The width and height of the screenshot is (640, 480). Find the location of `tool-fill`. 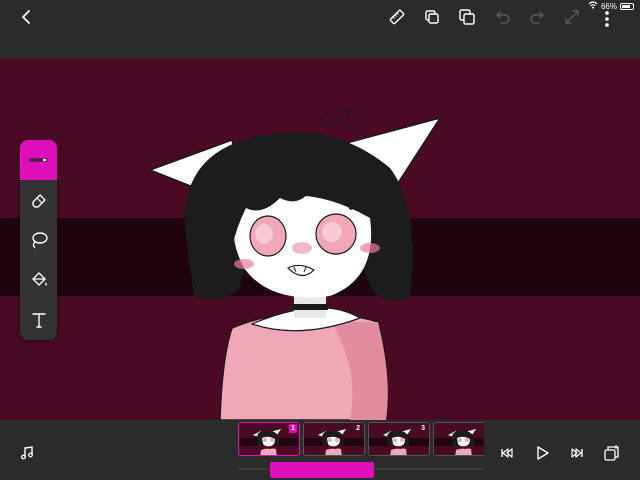

tool-fill is located at coordinates (38, 280).